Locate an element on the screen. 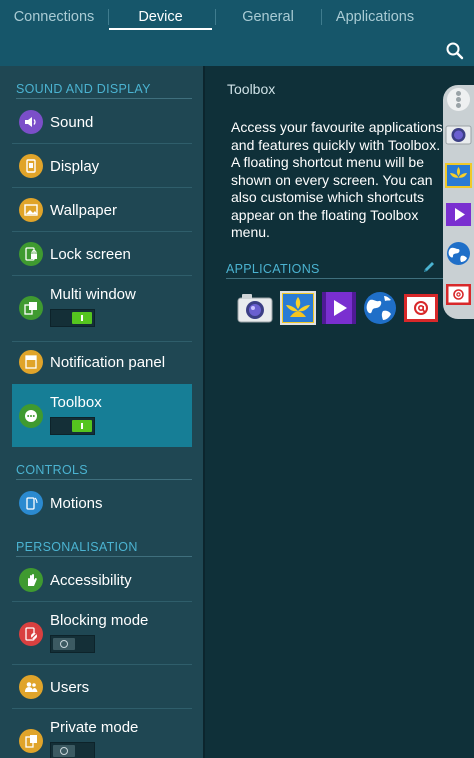  pencil-icon is located at coordinates (429, 267).